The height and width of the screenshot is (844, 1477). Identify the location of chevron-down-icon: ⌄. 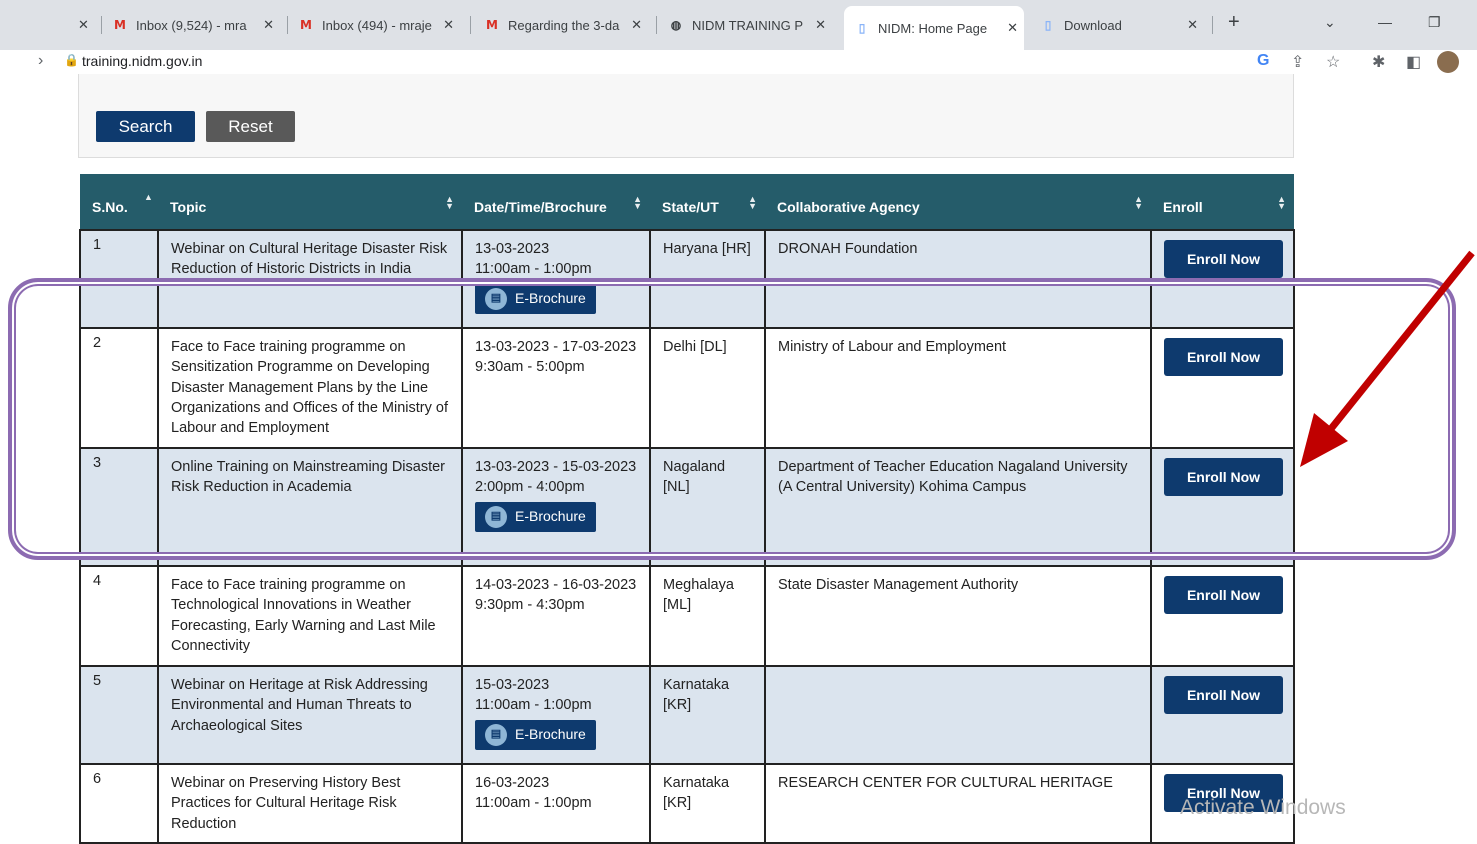
(1330, 22).